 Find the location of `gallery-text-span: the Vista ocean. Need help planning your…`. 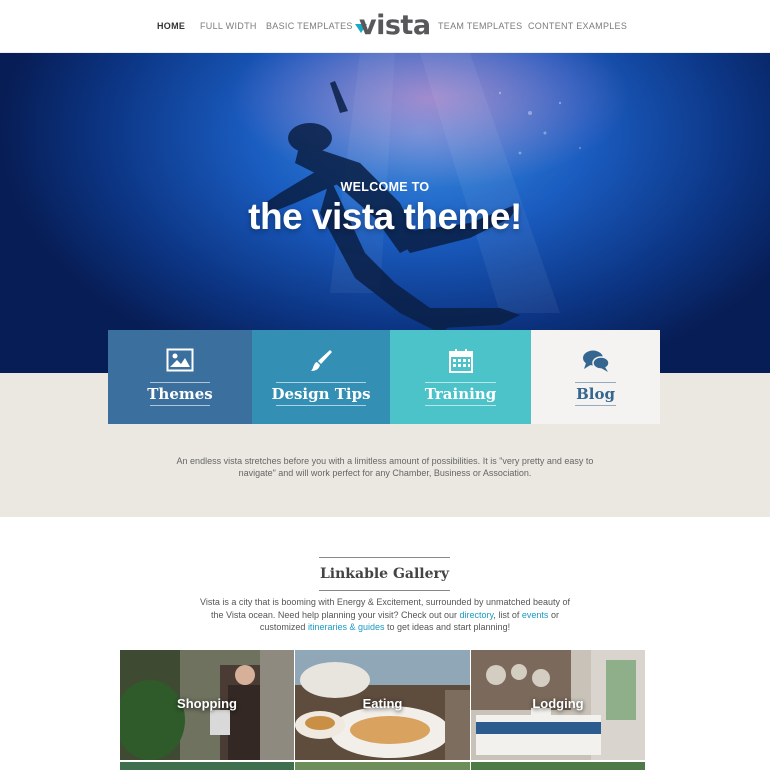

gallery-text-span: the Vista ocean. Need help planning your… is located at coordinates (335, 614).